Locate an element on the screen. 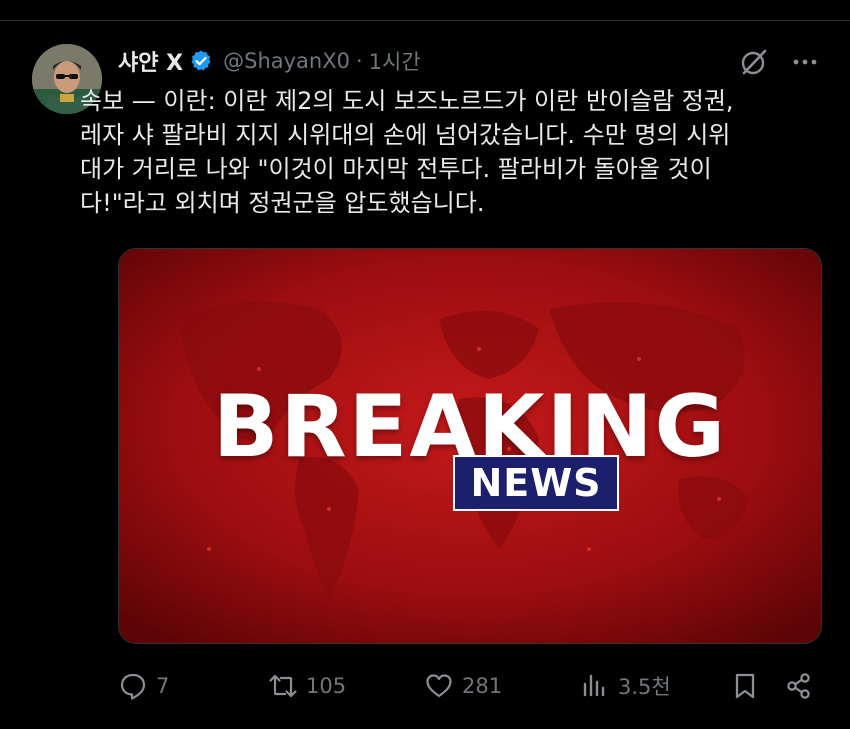 Image resolution: width=850 pixels, height=729 pixels. reply-button: 7 is located at coordinates (143, 686).